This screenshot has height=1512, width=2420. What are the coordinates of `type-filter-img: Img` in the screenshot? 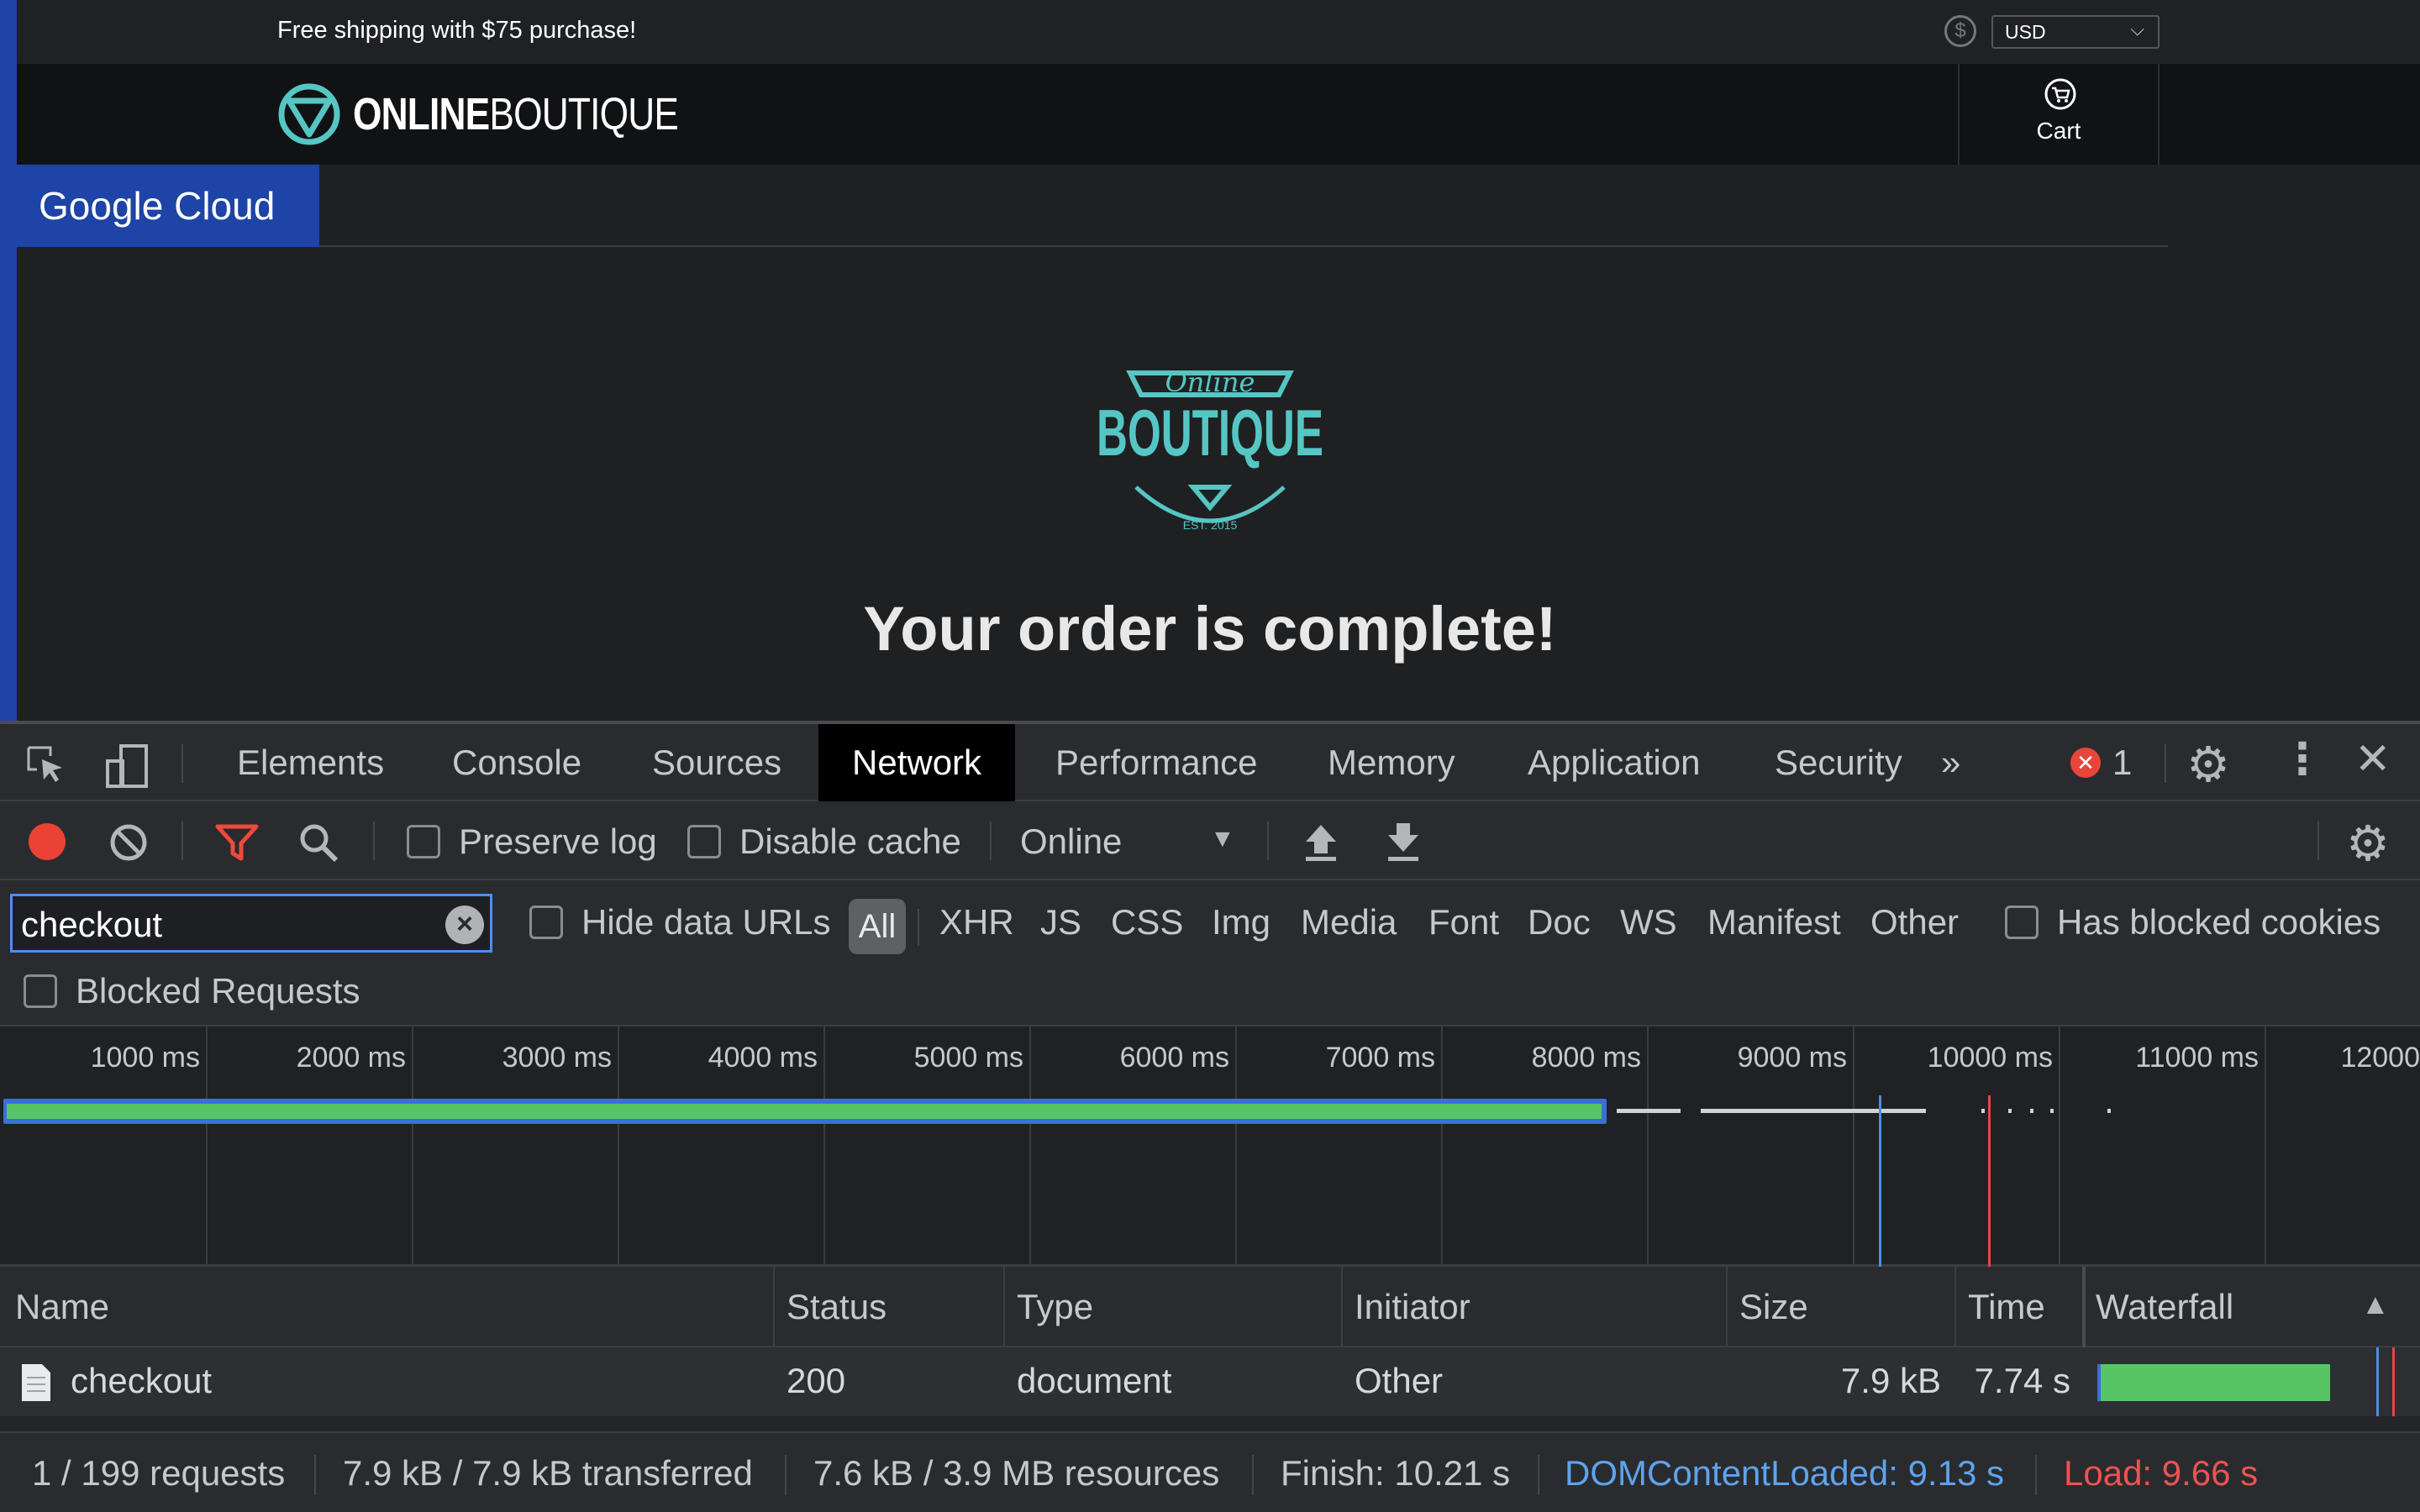 It's located at (1241, 922).